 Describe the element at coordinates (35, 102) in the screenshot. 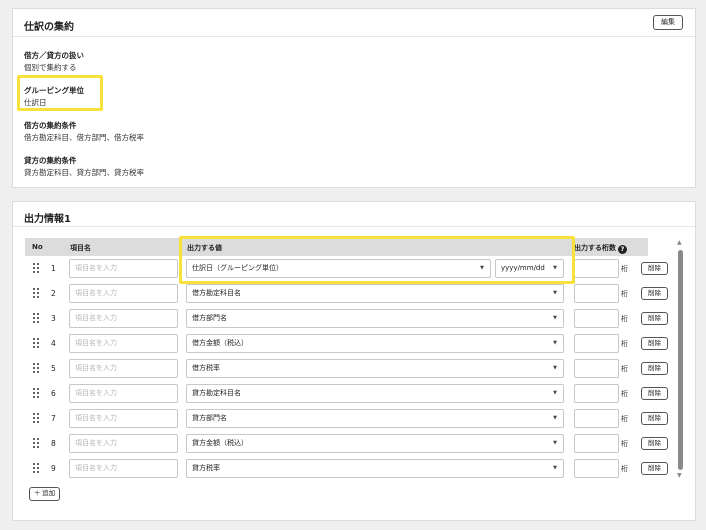

I see `grouping-unit-value: 仕訳日` at that location.